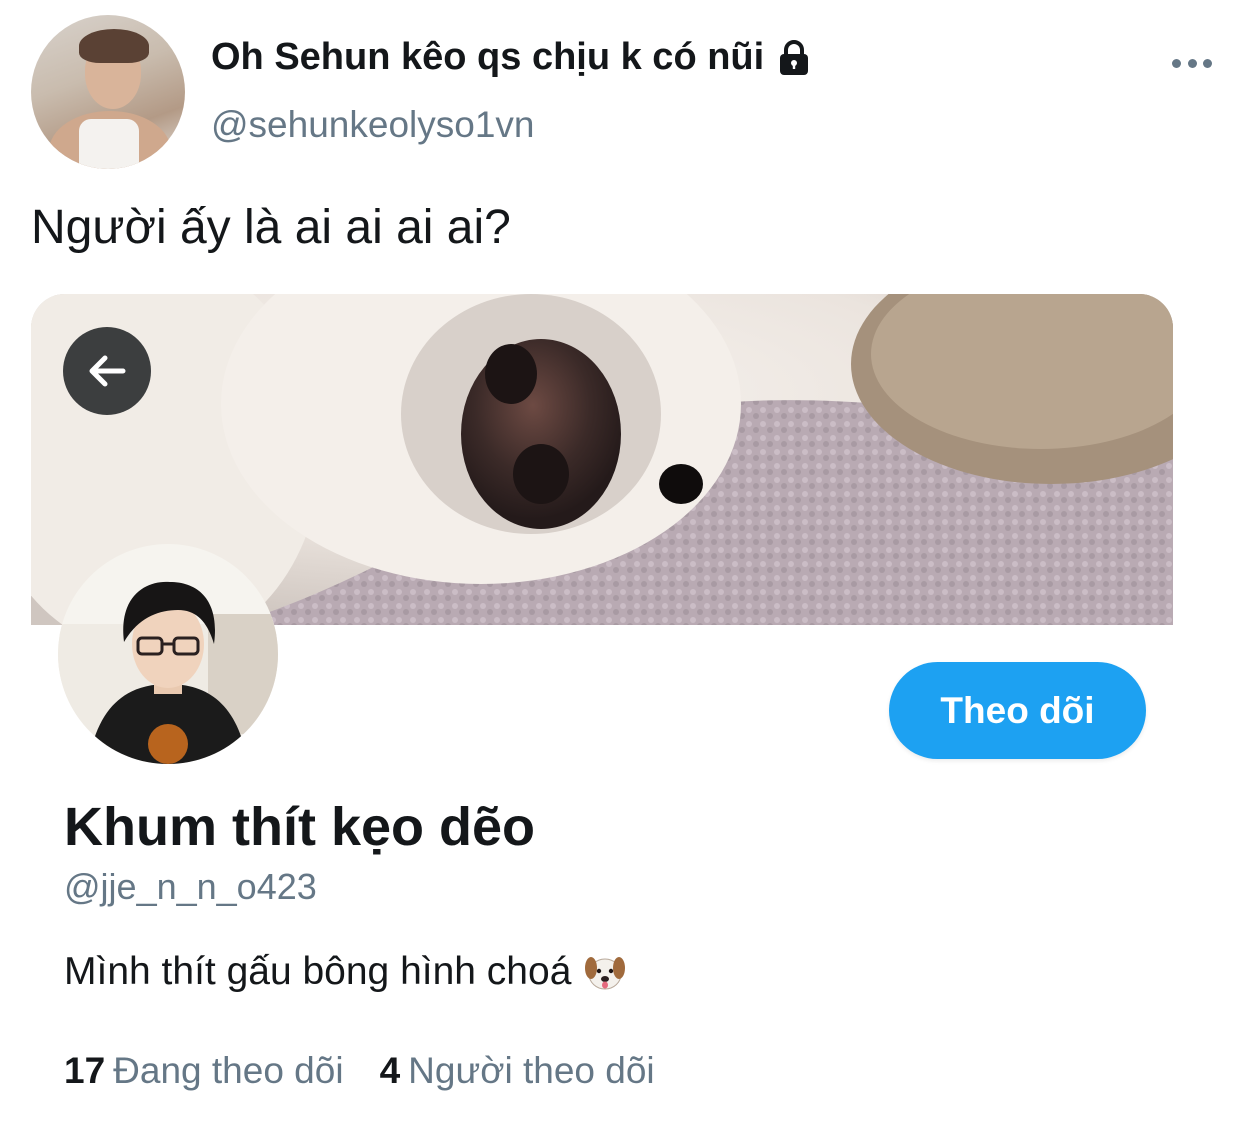  I want to click on profile-bio: Mình thít gấu bông hình choá, so click(345, 972).